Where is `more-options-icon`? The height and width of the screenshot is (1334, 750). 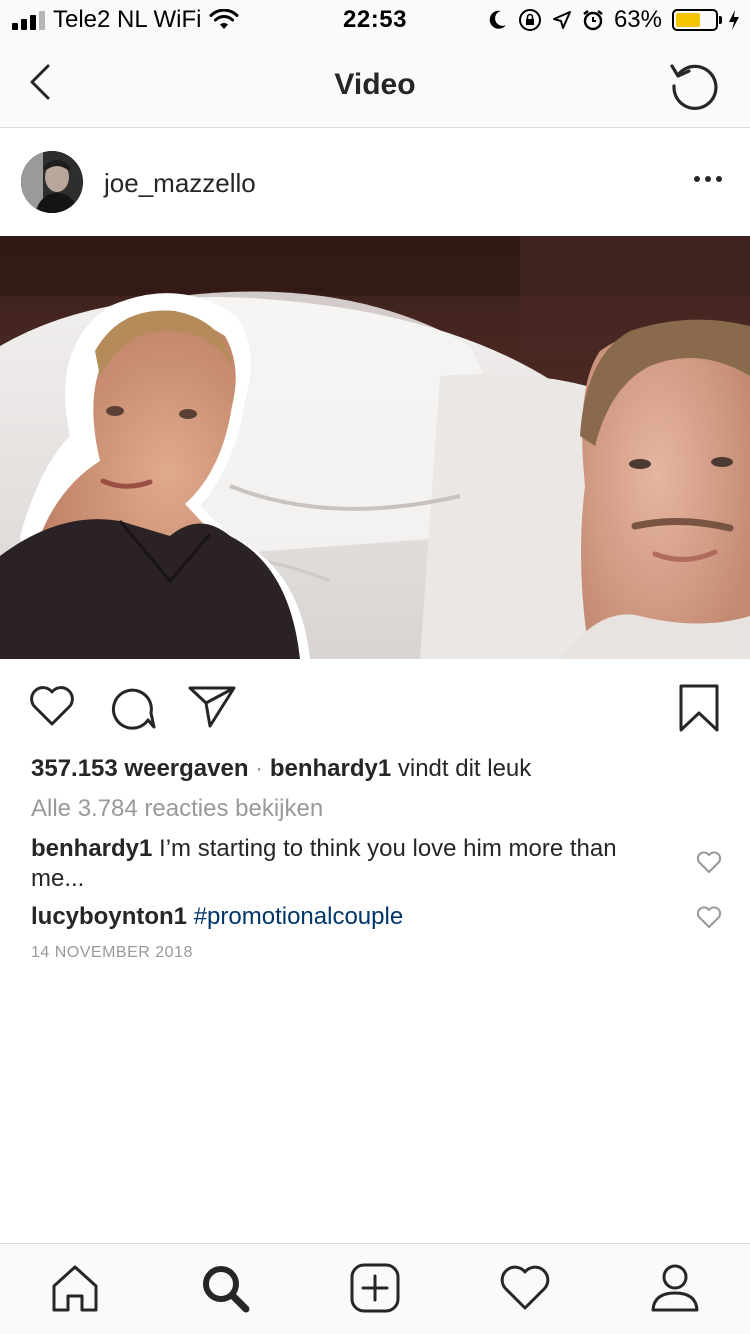 more-options-icon is located at coordinates (708, 179).